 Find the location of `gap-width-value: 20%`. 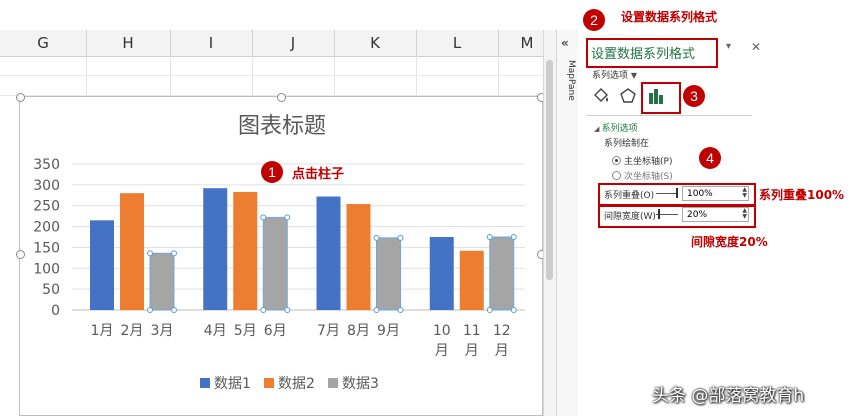

gap-width-value: 20% is located at coordinates (697, 215).